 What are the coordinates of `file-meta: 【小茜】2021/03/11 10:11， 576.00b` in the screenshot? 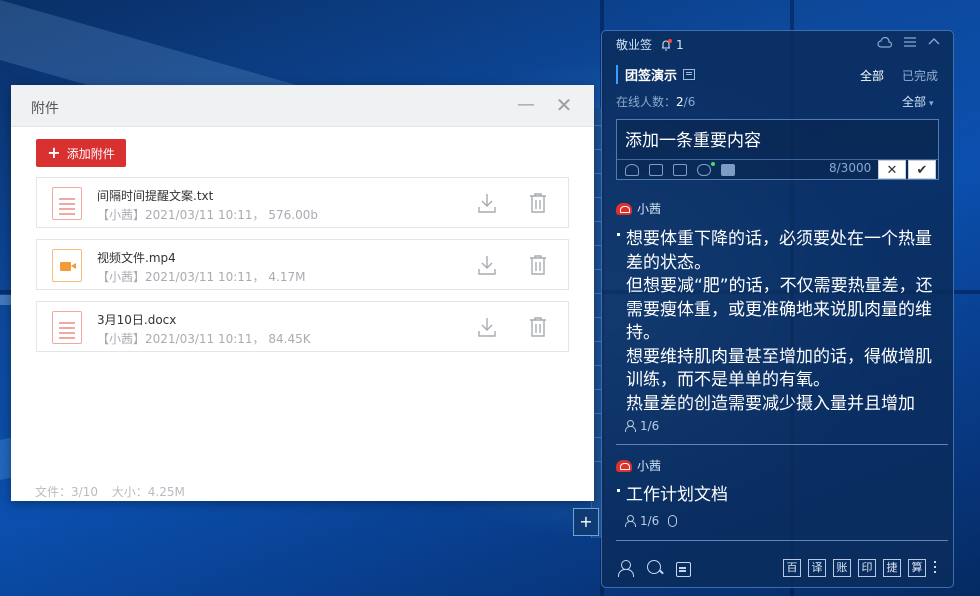 It's located at (207, 215).